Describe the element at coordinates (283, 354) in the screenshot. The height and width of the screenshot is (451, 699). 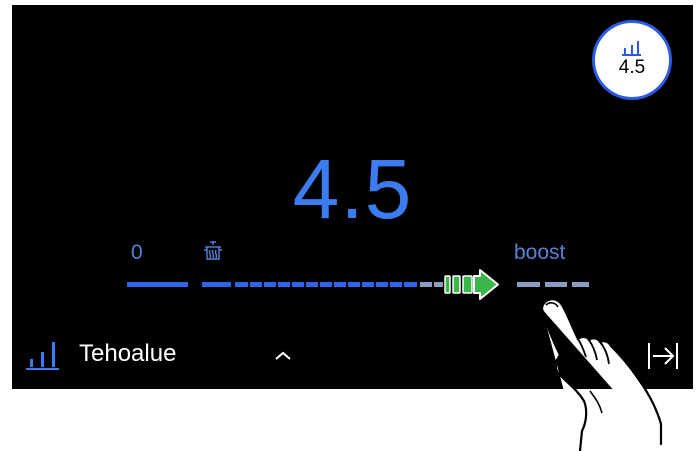
I see `chevron-up-icon` at that location.